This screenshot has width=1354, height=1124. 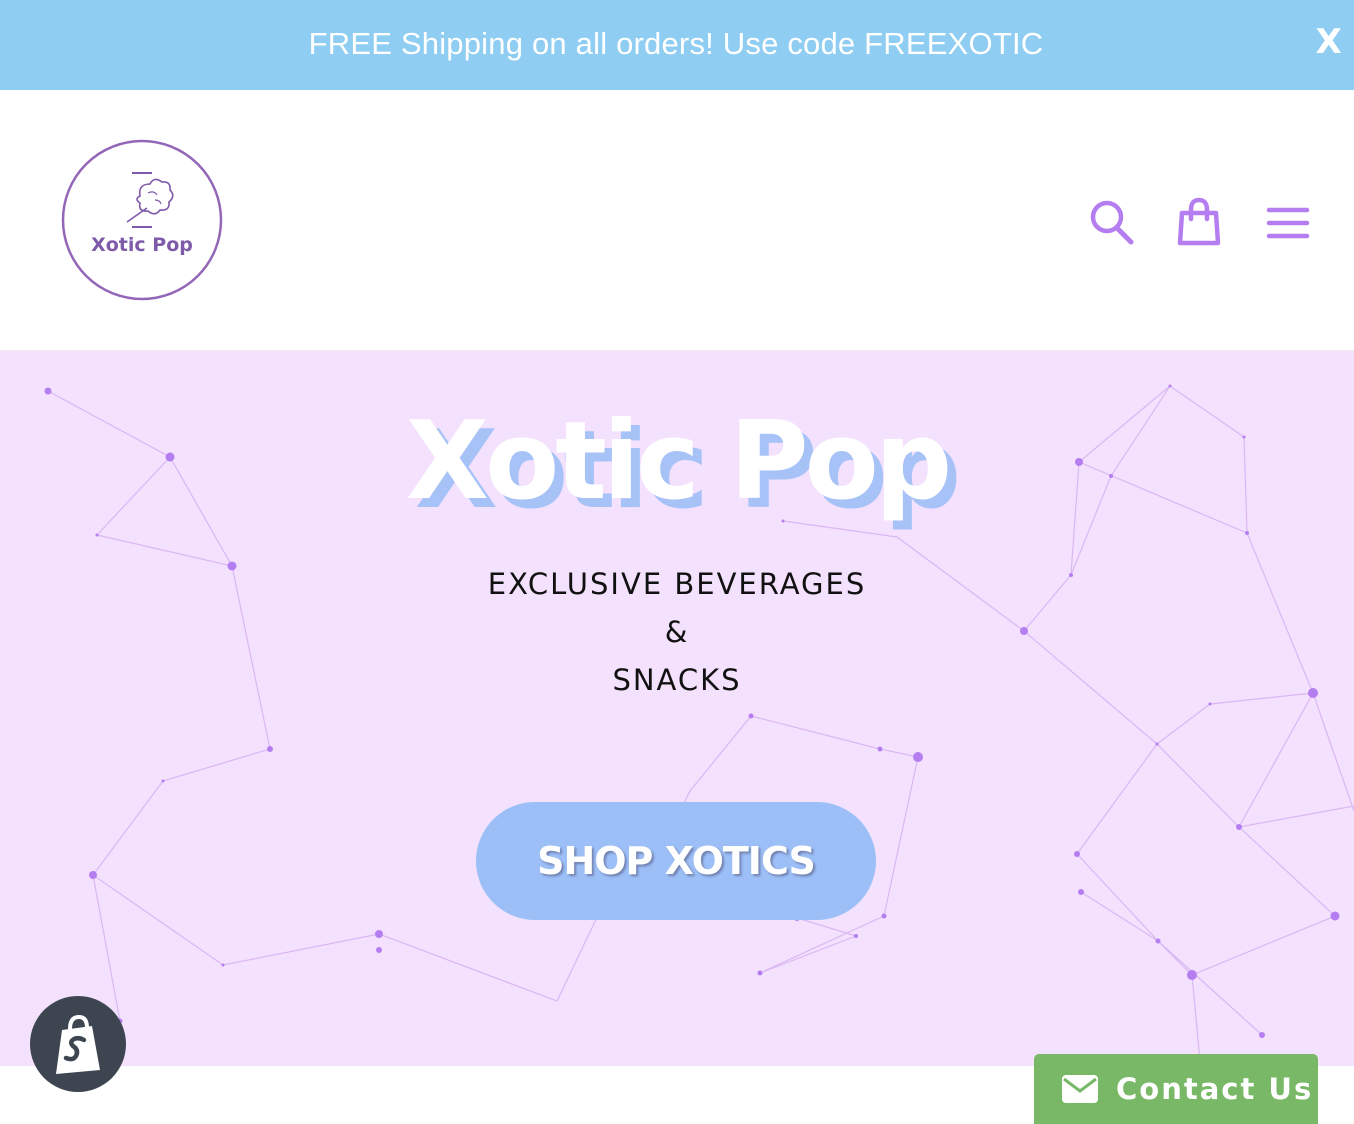 I want to click on shopify-badge, so click(x=78, y=1044).